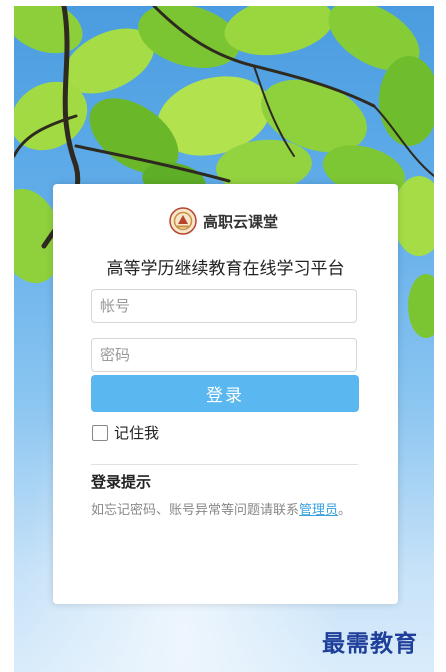  Describe the element at coordinates (121, 482) in the screenshot. I see `login-tip-title: 登录提示` at that location.